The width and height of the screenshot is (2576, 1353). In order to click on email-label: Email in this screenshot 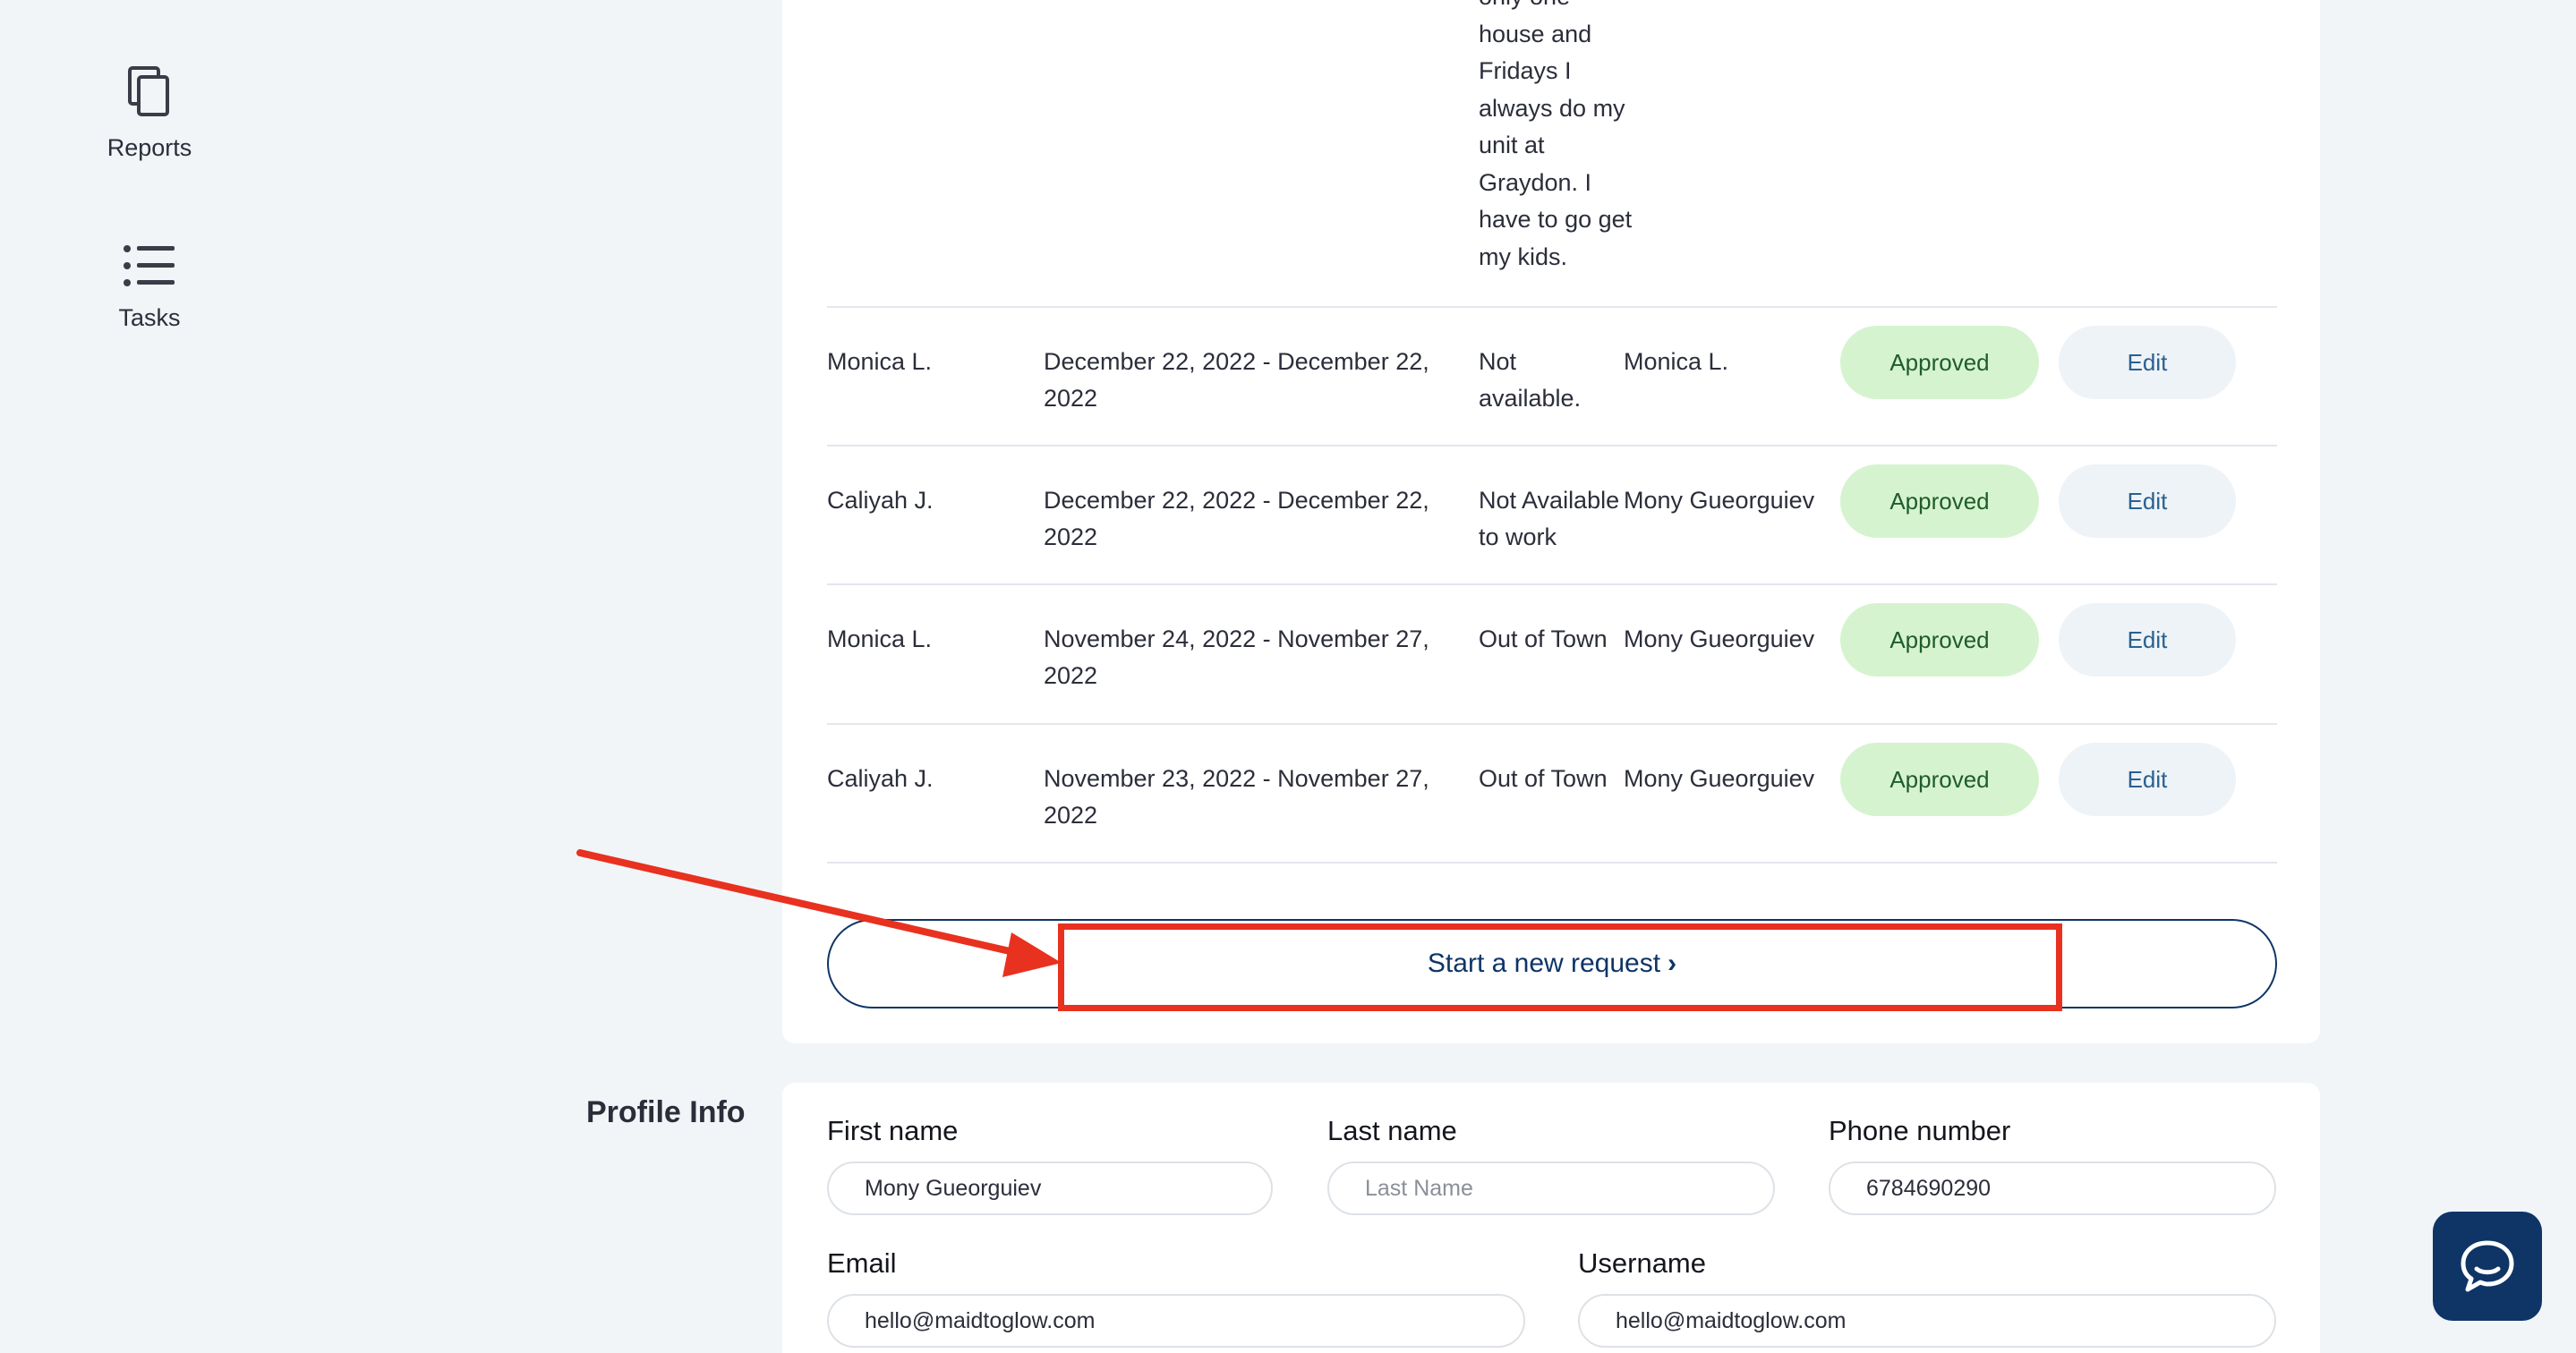, I will do `click(862, 1263)`.